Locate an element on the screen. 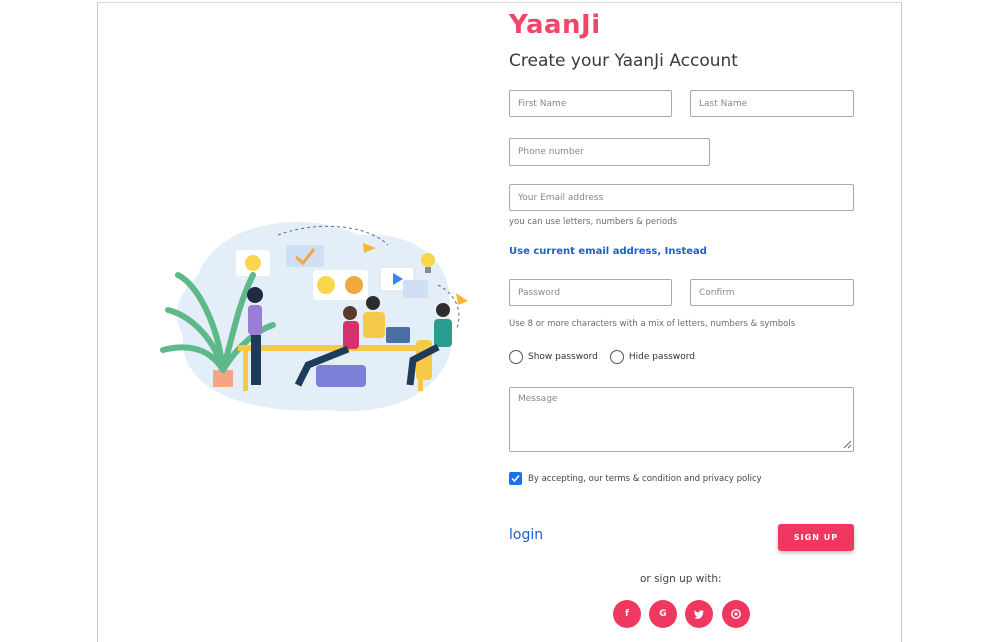 The image size is (1004, 642). twitter-icon is located at coordinates (699, 614).